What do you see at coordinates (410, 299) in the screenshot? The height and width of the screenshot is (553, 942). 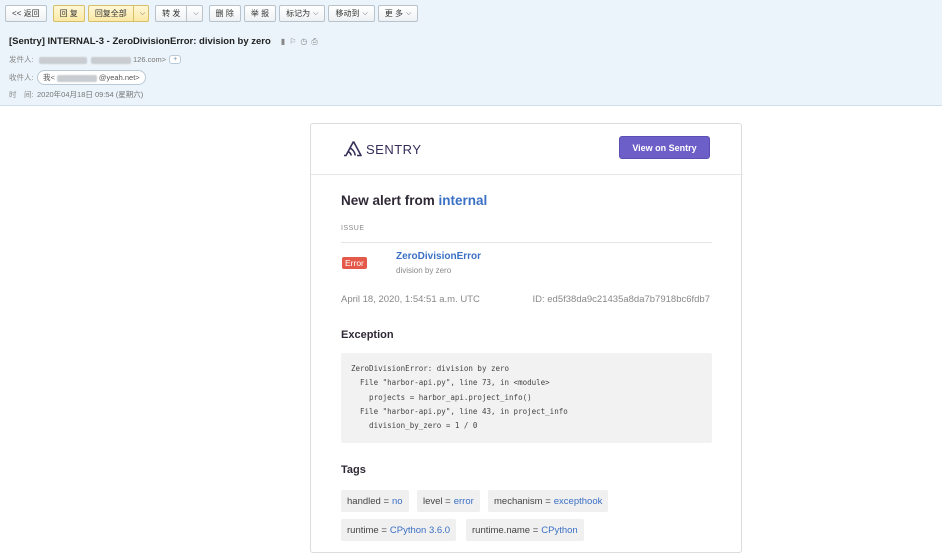 I see `event-date: April 18, 2020, 1:54:51 a.m. UTC` at bounding box center [410, 299].